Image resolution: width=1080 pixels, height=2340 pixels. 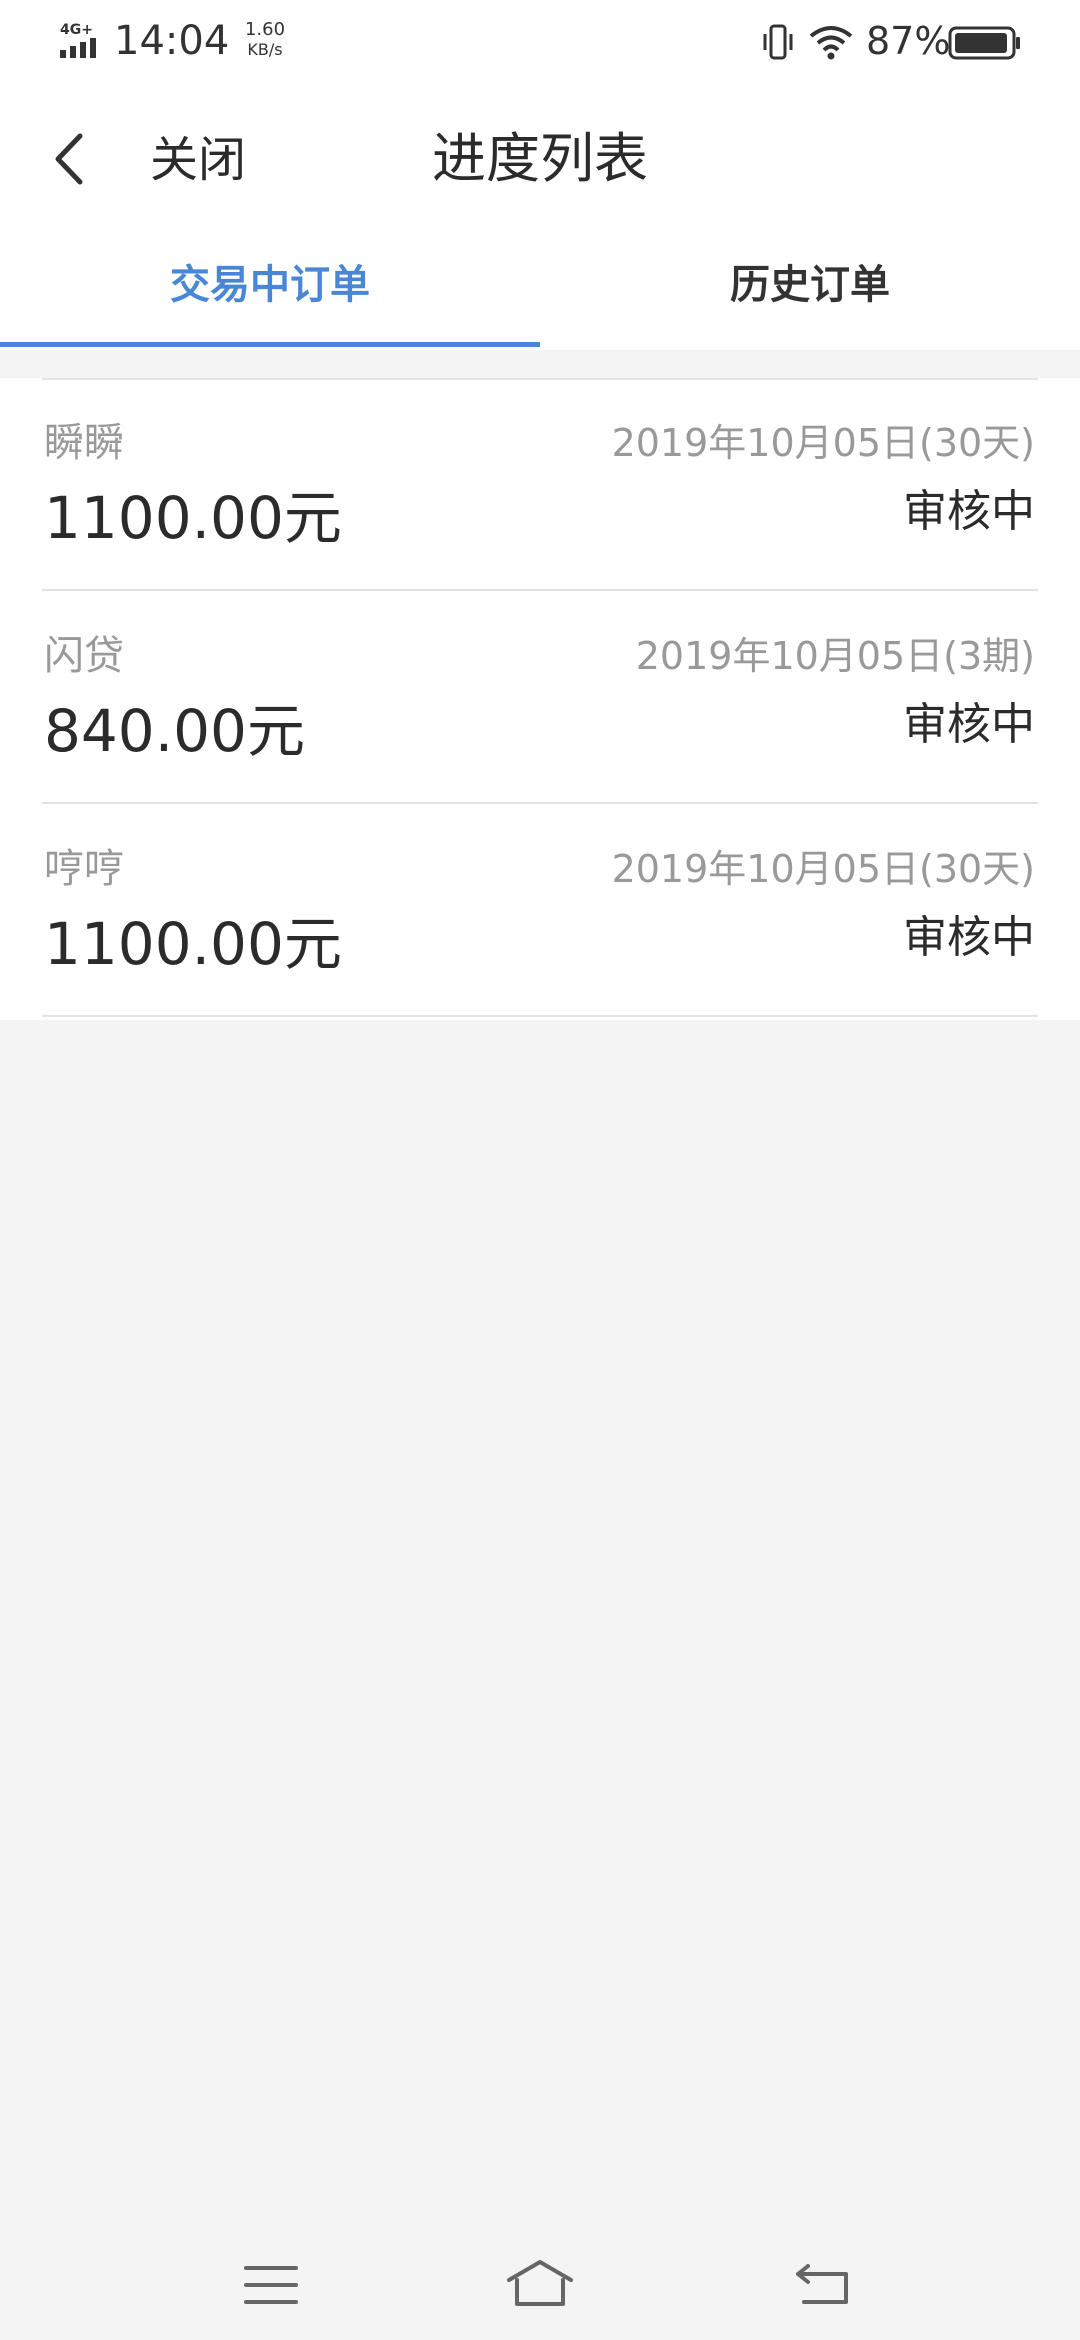 What do you see at coordinates (831, 43) in the screenshot?
I see `wifi-icon` at bounding box center [831, 43].